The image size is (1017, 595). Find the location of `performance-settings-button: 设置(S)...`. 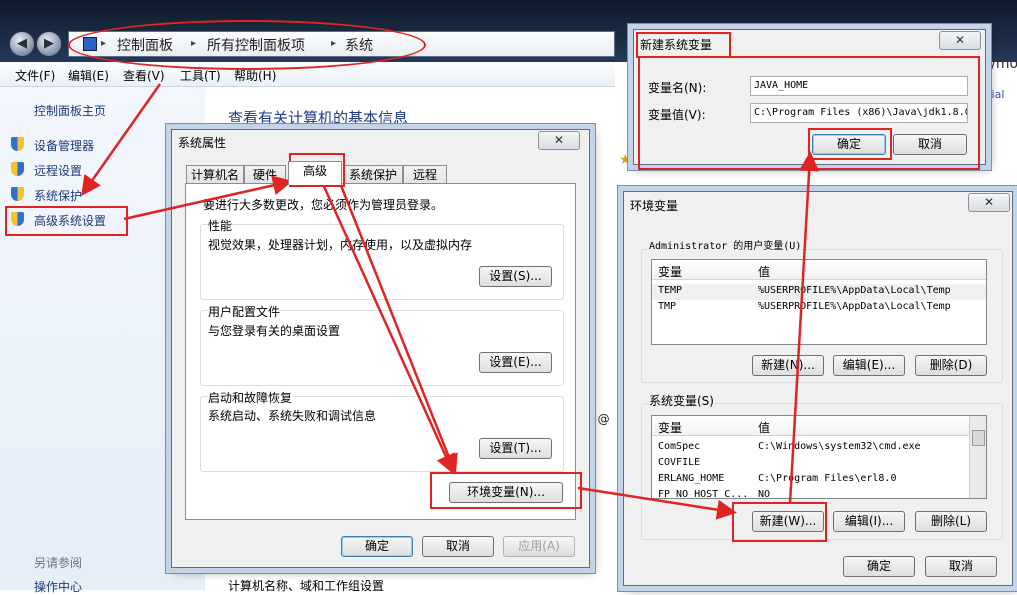

performance-settings-button: 设置(S)... is located at coordinates (515, 276).